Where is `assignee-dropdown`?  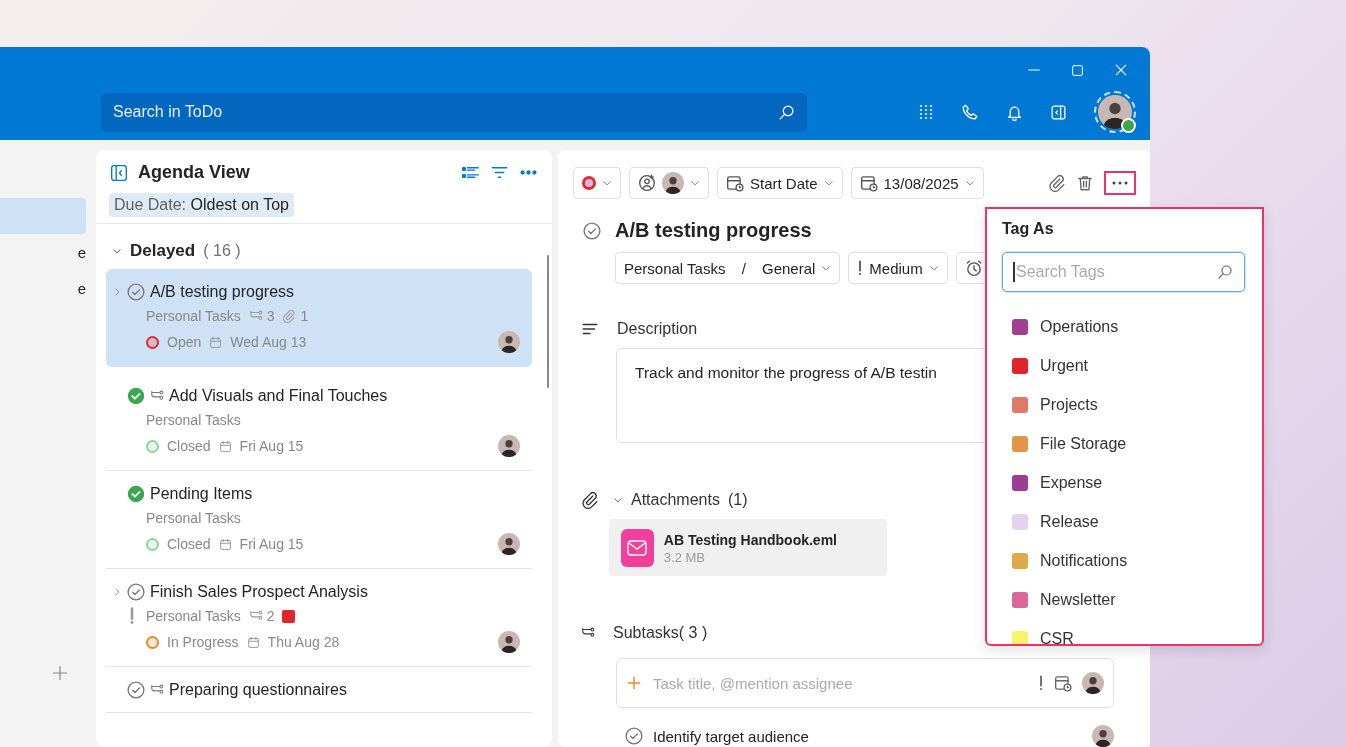 assignee-dropdown is located at coordinates (669, 183).